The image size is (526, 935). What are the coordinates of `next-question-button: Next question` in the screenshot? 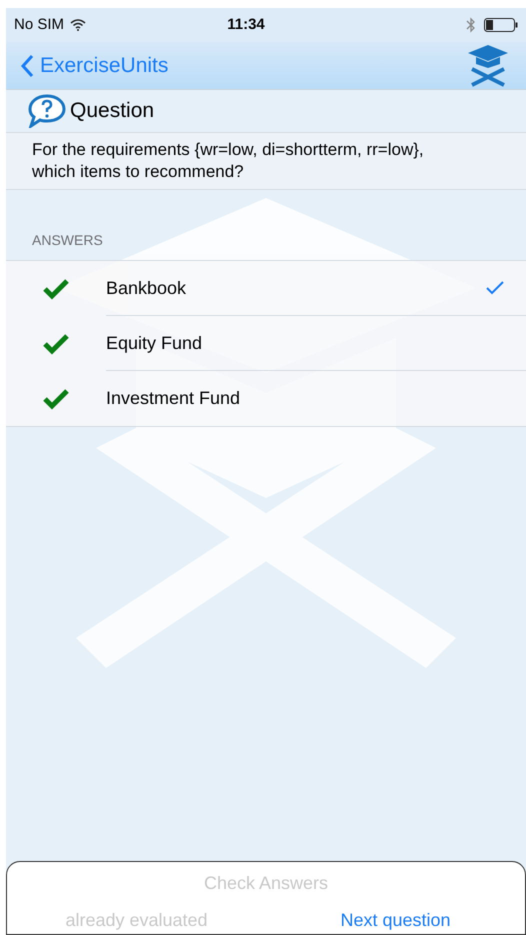 It's located at (395, 920).